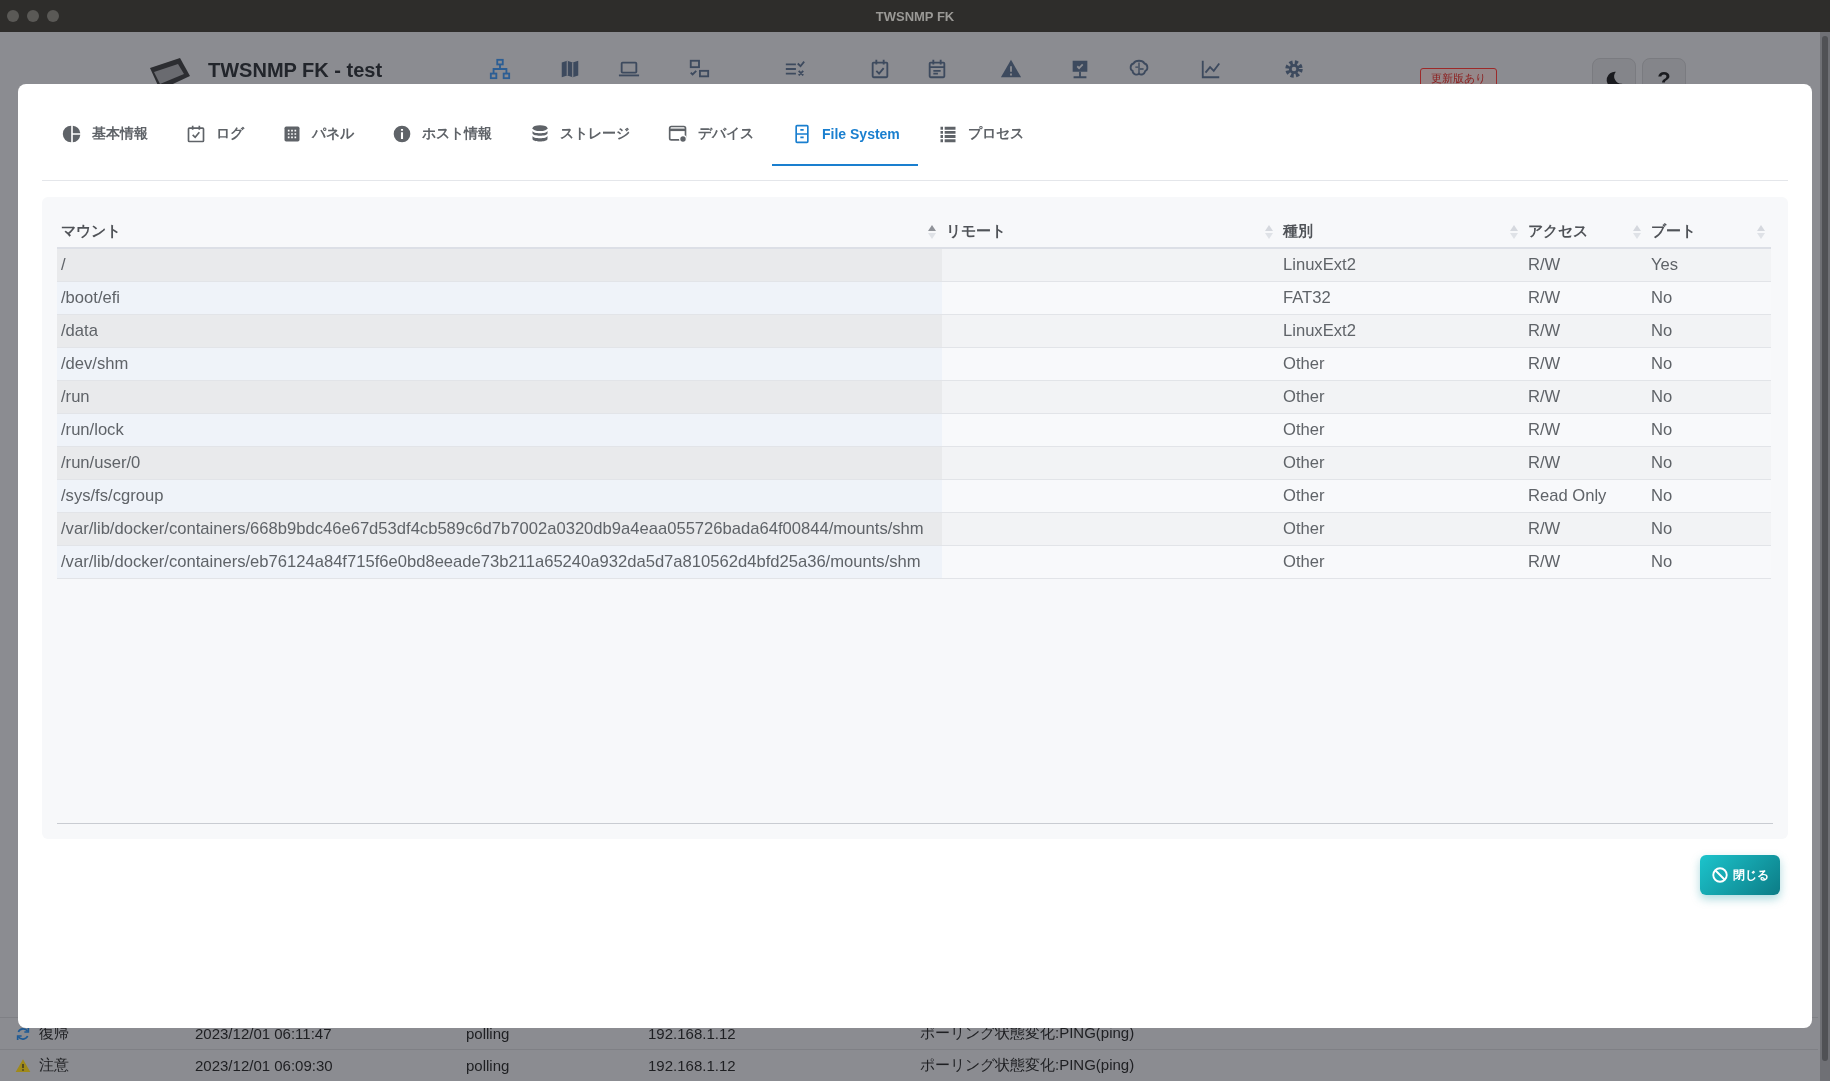 The image size is (1830, 1081). What do you see at coordinates (441, 135) in the screenshot?
I see `tab: ホスト情報` at bounding box center [441, 135].